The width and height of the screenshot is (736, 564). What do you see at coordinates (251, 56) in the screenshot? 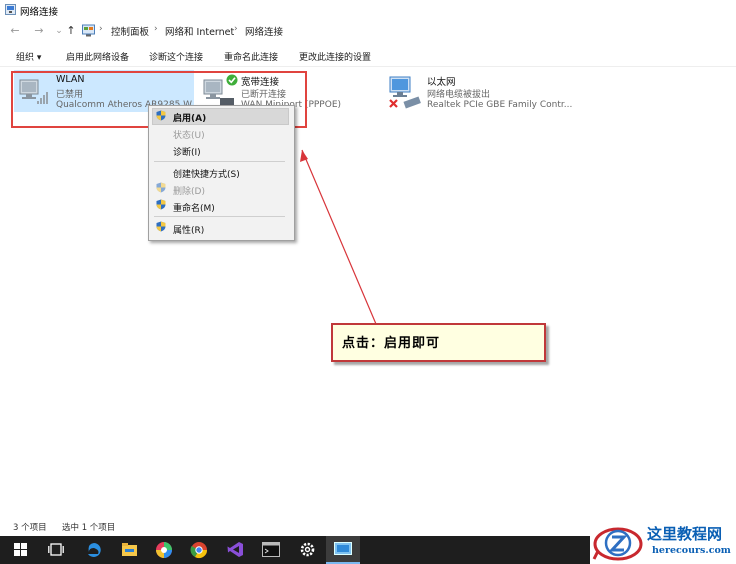
I see `rename-button: 重命名此连接` at bounding box center [251, 56].